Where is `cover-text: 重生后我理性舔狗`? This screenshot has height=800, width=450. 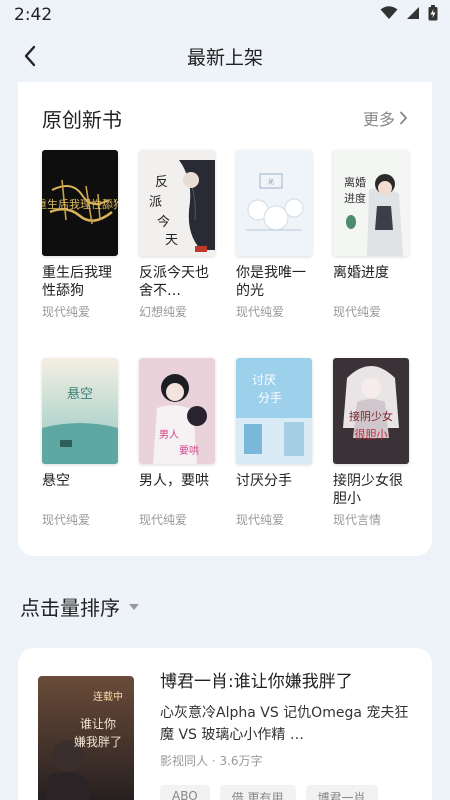
cover-text: 重生后我理性舔狗 is located at coordinates (80, 204).